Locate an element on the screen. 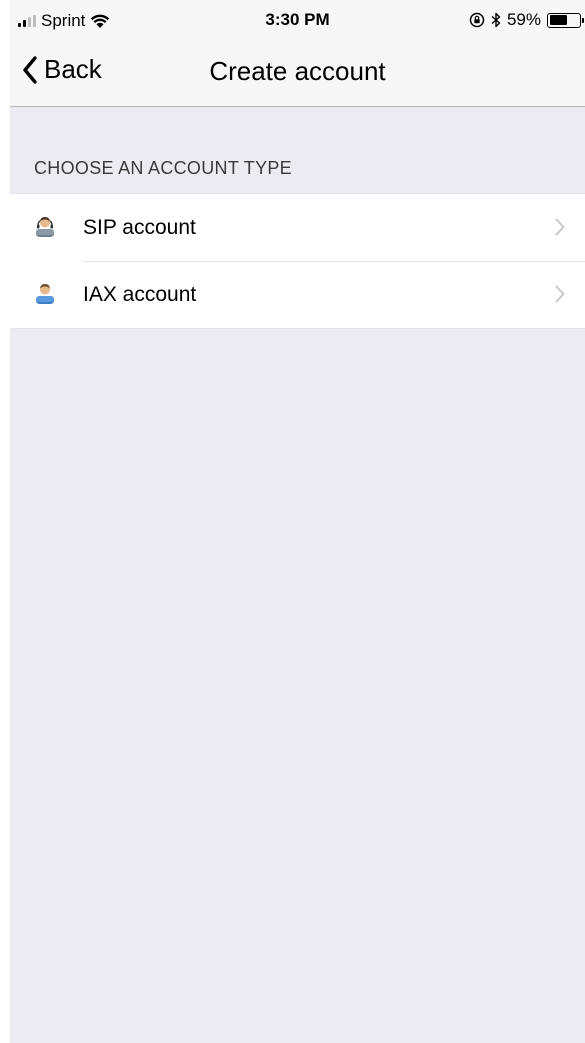 The width and height of the screenshot is (585, 1043). battery-icon is located at coordinates (565, 20).